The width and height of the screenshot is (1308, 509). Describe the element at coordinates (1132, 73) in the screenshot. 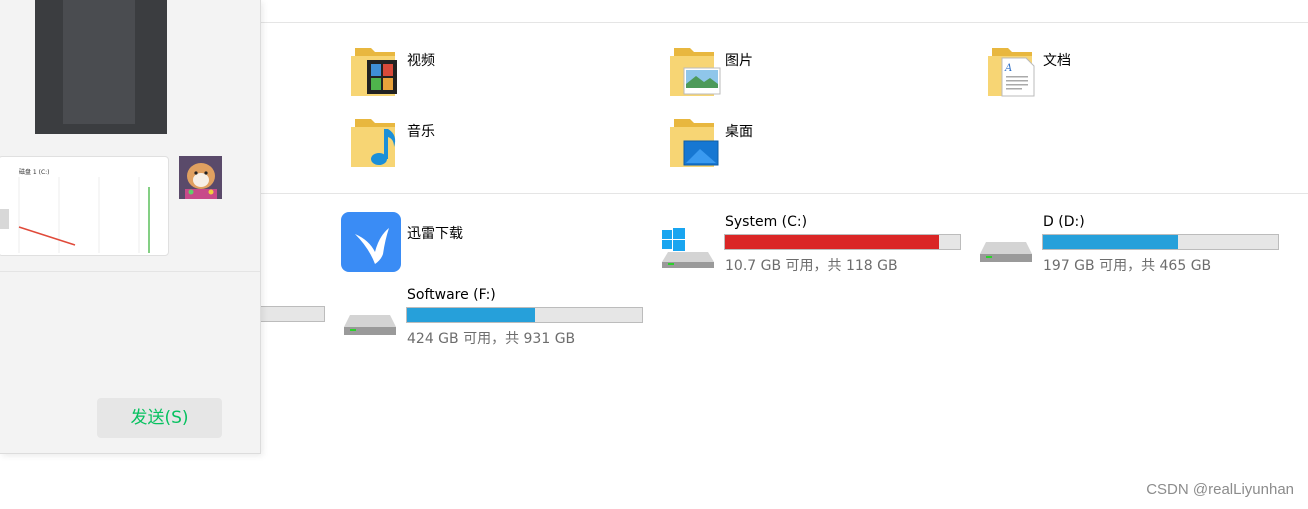

I see `folder-documents: A 文档` at that location.